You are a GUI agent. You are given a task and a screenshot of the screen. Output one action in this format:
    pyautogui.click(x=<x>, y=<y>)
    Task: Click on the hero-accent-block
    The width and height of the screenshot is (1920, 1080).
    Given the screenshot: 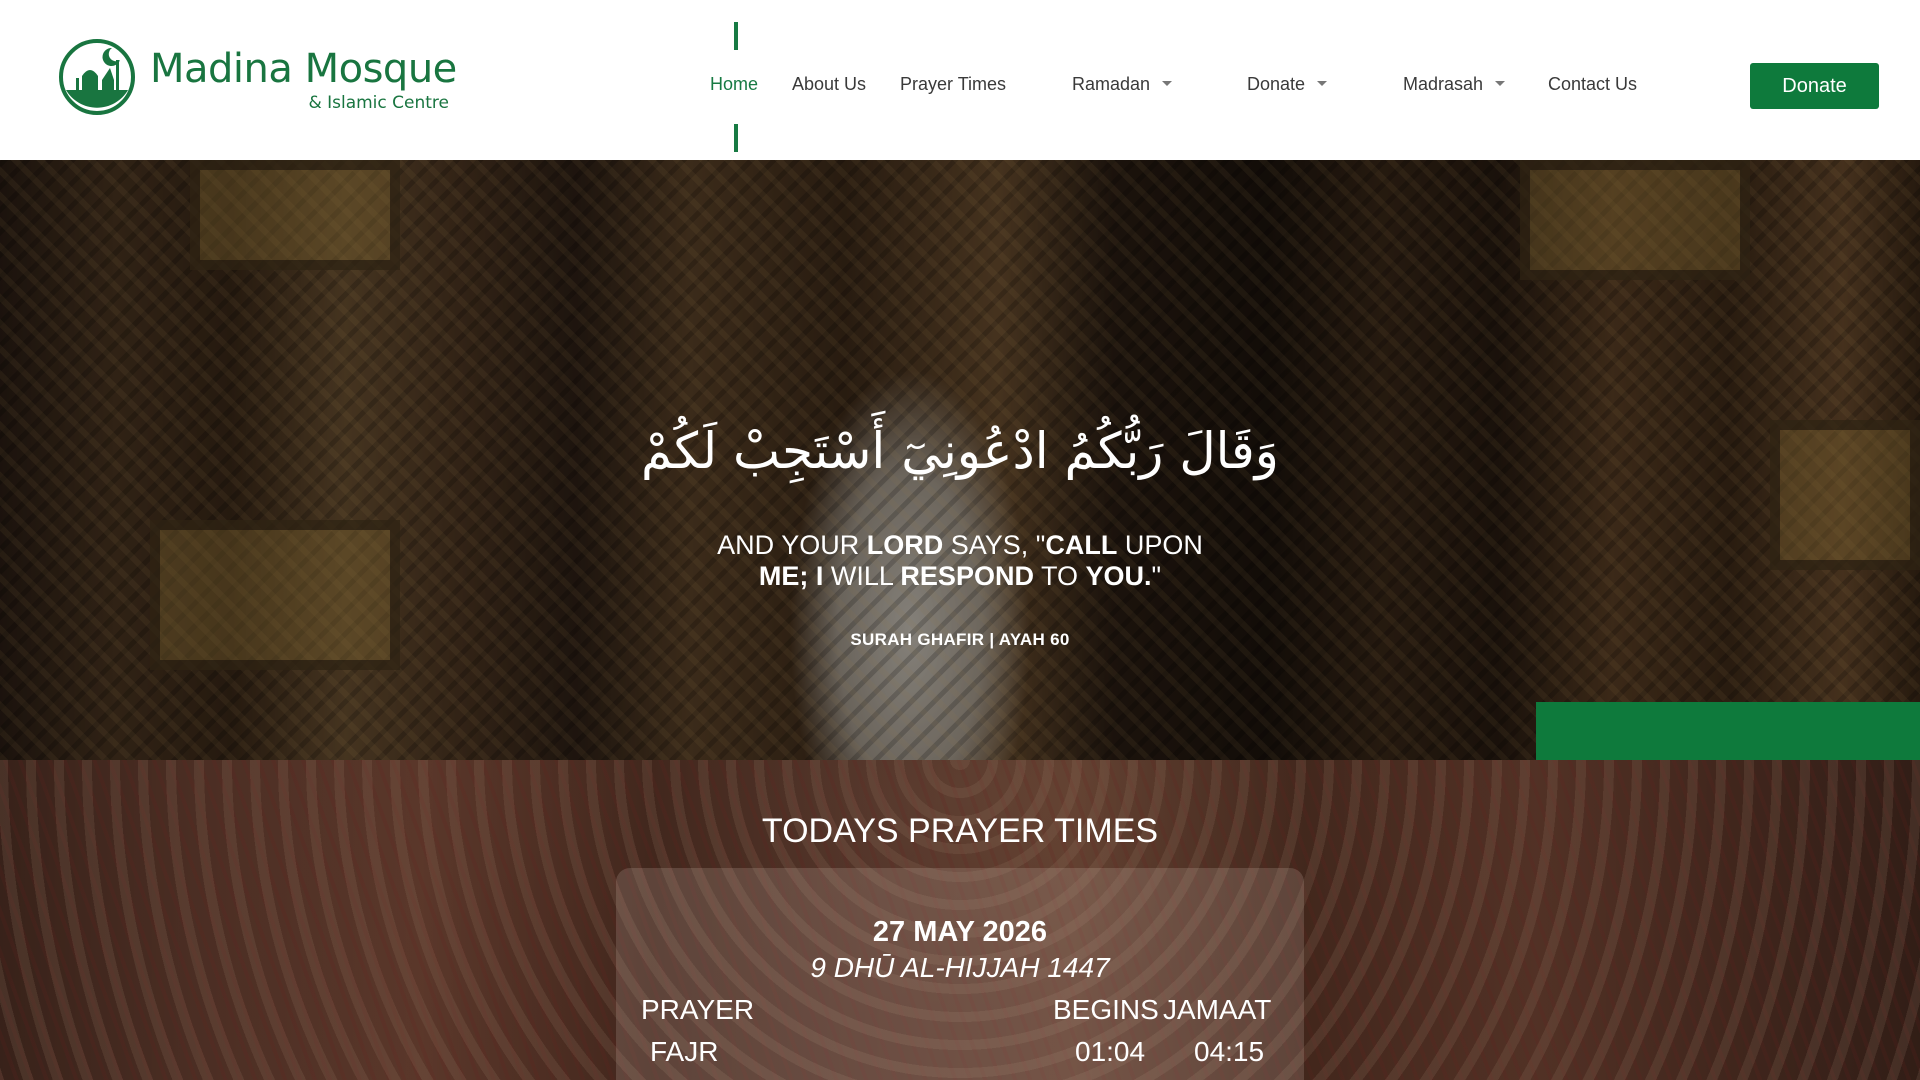 What is the action you would take?
    pyautogui.click(x=1728, y=731)
    